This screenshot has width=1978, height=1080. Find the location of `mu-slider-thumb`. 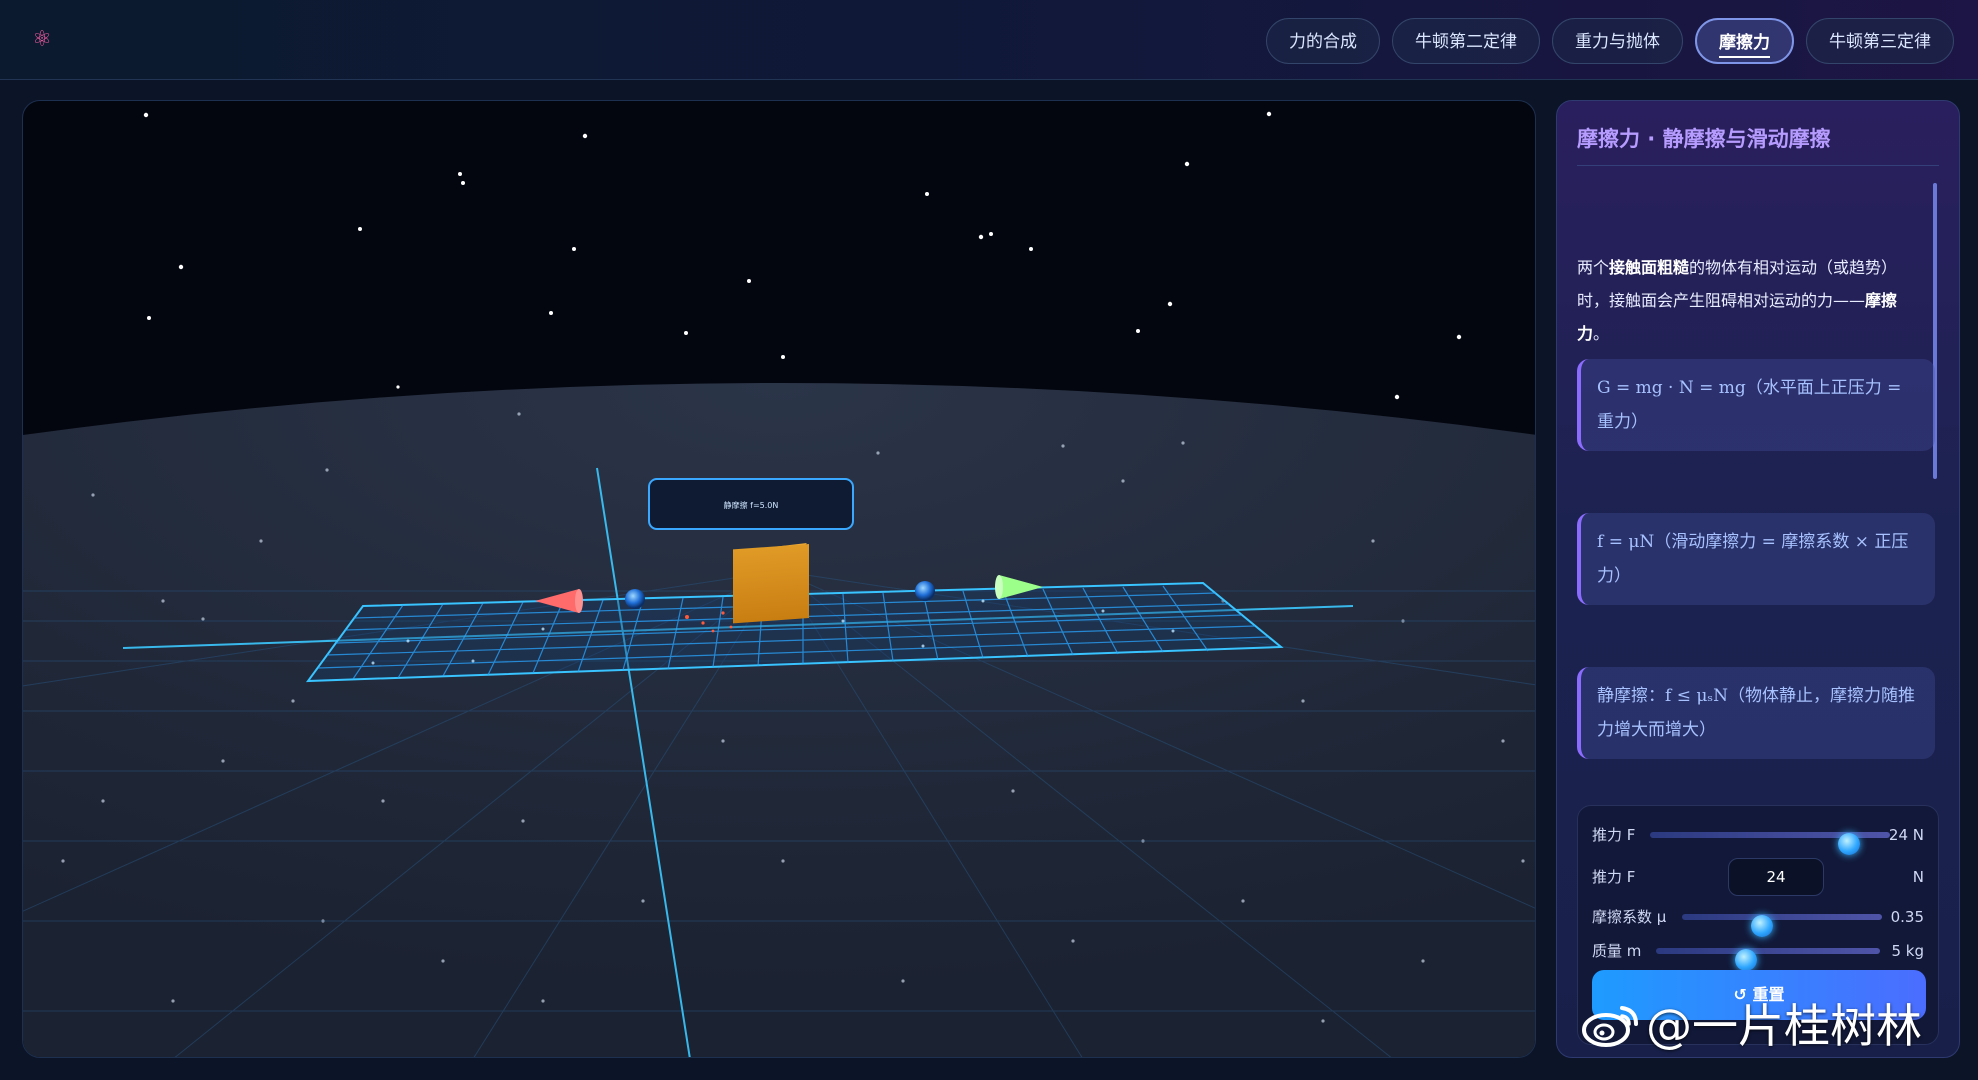

mu-slider-thumb is located at coordinates (1762, 926).